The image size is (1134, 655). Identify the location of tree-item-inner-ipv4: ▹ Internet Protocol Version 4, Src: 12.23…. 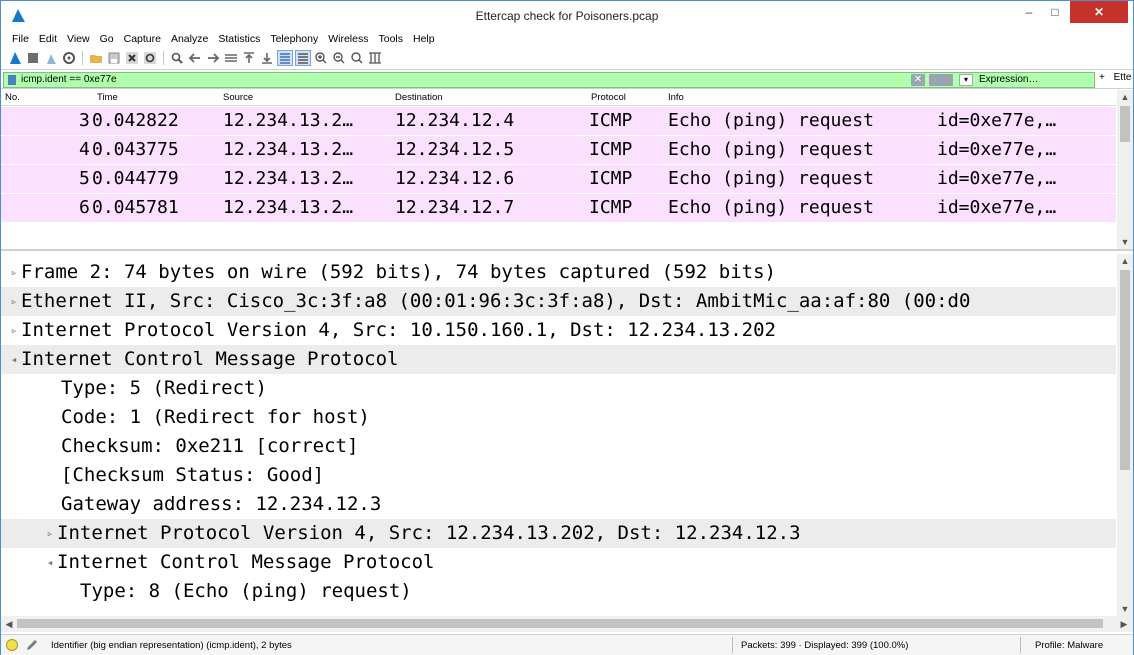
(558, 533).